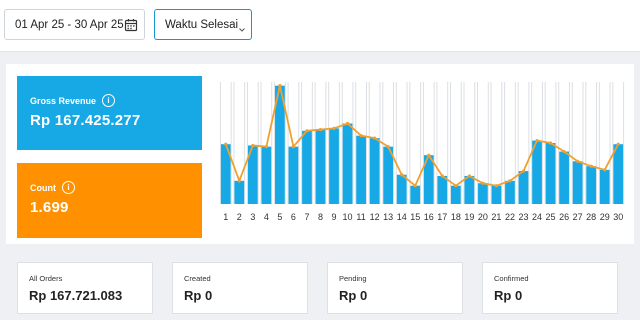 The width and height of the screenshot is (640, 320). Describe the element at coordinates (279, 217) in the screenshot. I see `x-tick-label: 5` at that location.